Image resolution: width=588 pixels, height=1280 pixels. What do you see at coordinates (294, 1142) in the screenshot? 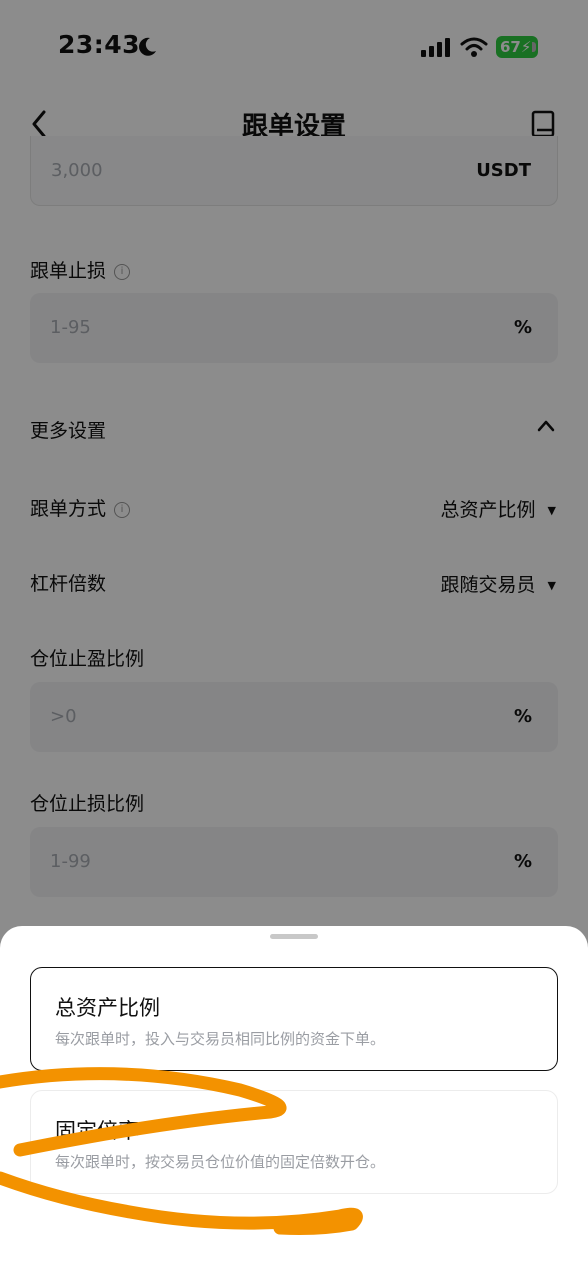
I see `option-fixed-multiple: 固定倍率 每次跟单时，按交易员仓位价值的固定倍数开仓。` at bounding box center [294, 1142].